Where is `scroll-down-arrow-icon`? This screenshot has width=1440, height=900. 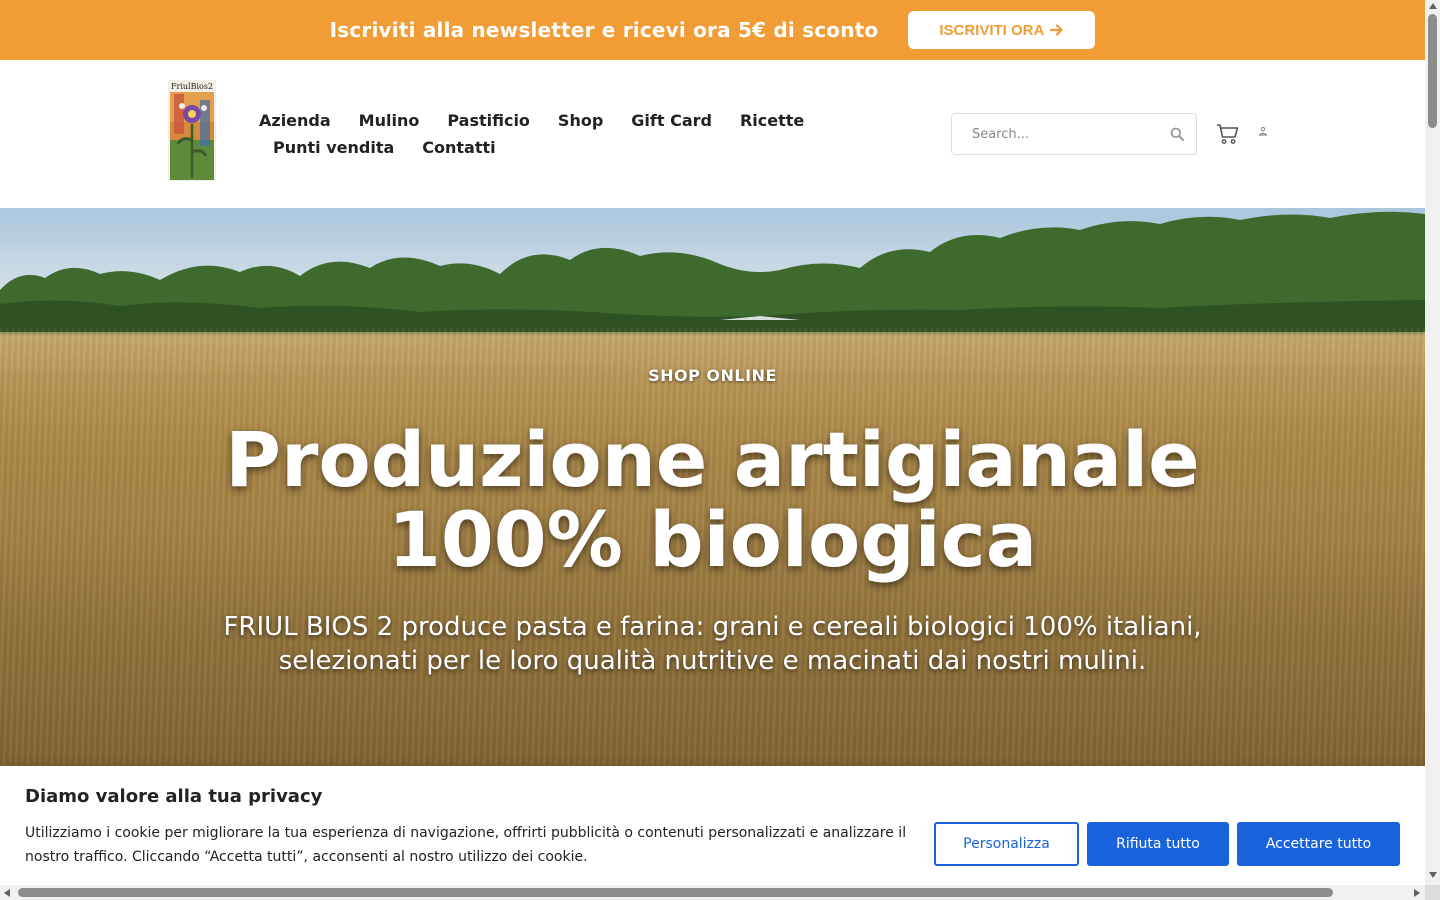
scroll-down-arrow-icon is located at coordinates (1433, 875).